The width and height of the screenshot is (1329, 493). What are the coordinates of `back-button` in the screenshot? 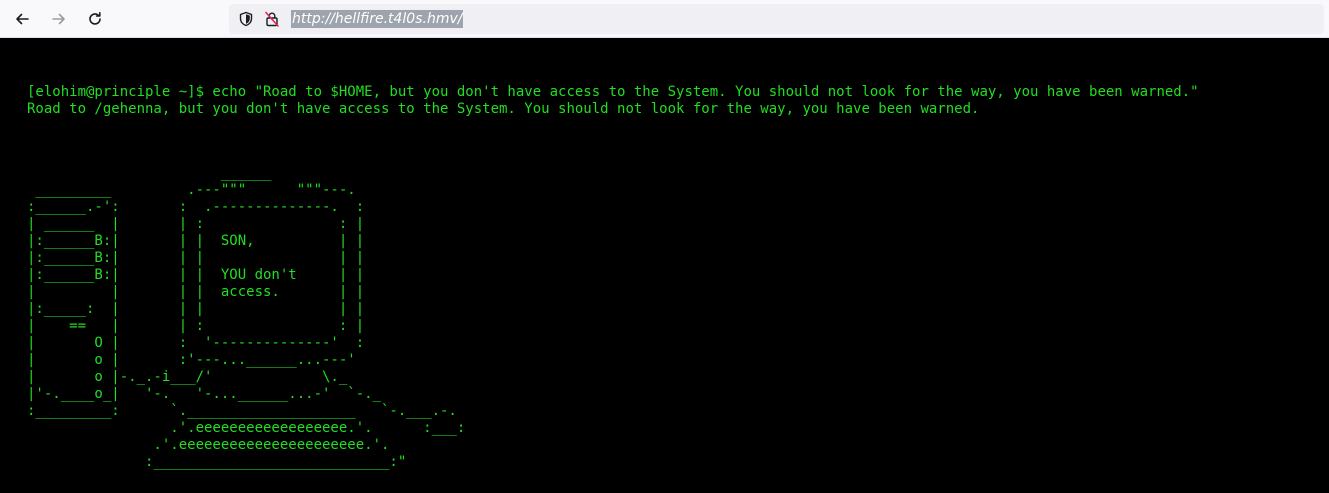 It's located at (22, 19).